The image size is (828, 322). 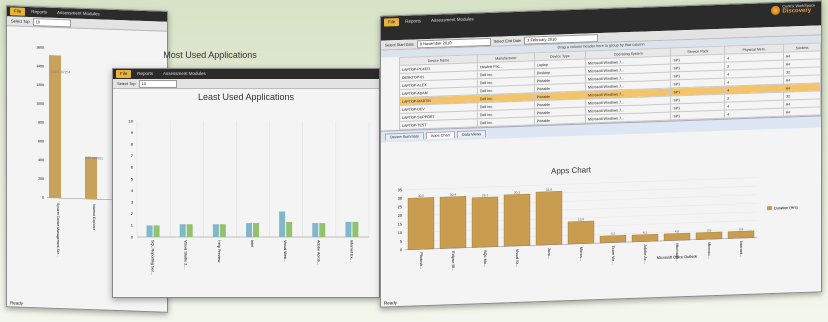 What do you see at coordinates (769, 208) in the screenshot?
I see `legend-swatch` at bounding box center [769, 208].